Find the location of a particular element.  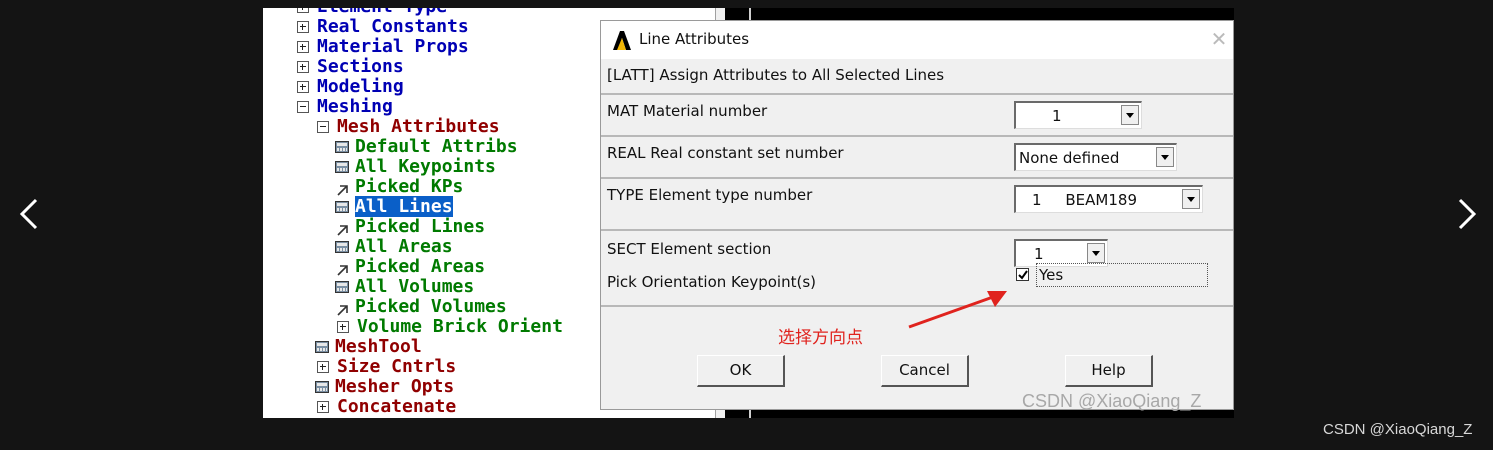

tree-item-label: Picked Volumes is located at coordinates (431, 306).